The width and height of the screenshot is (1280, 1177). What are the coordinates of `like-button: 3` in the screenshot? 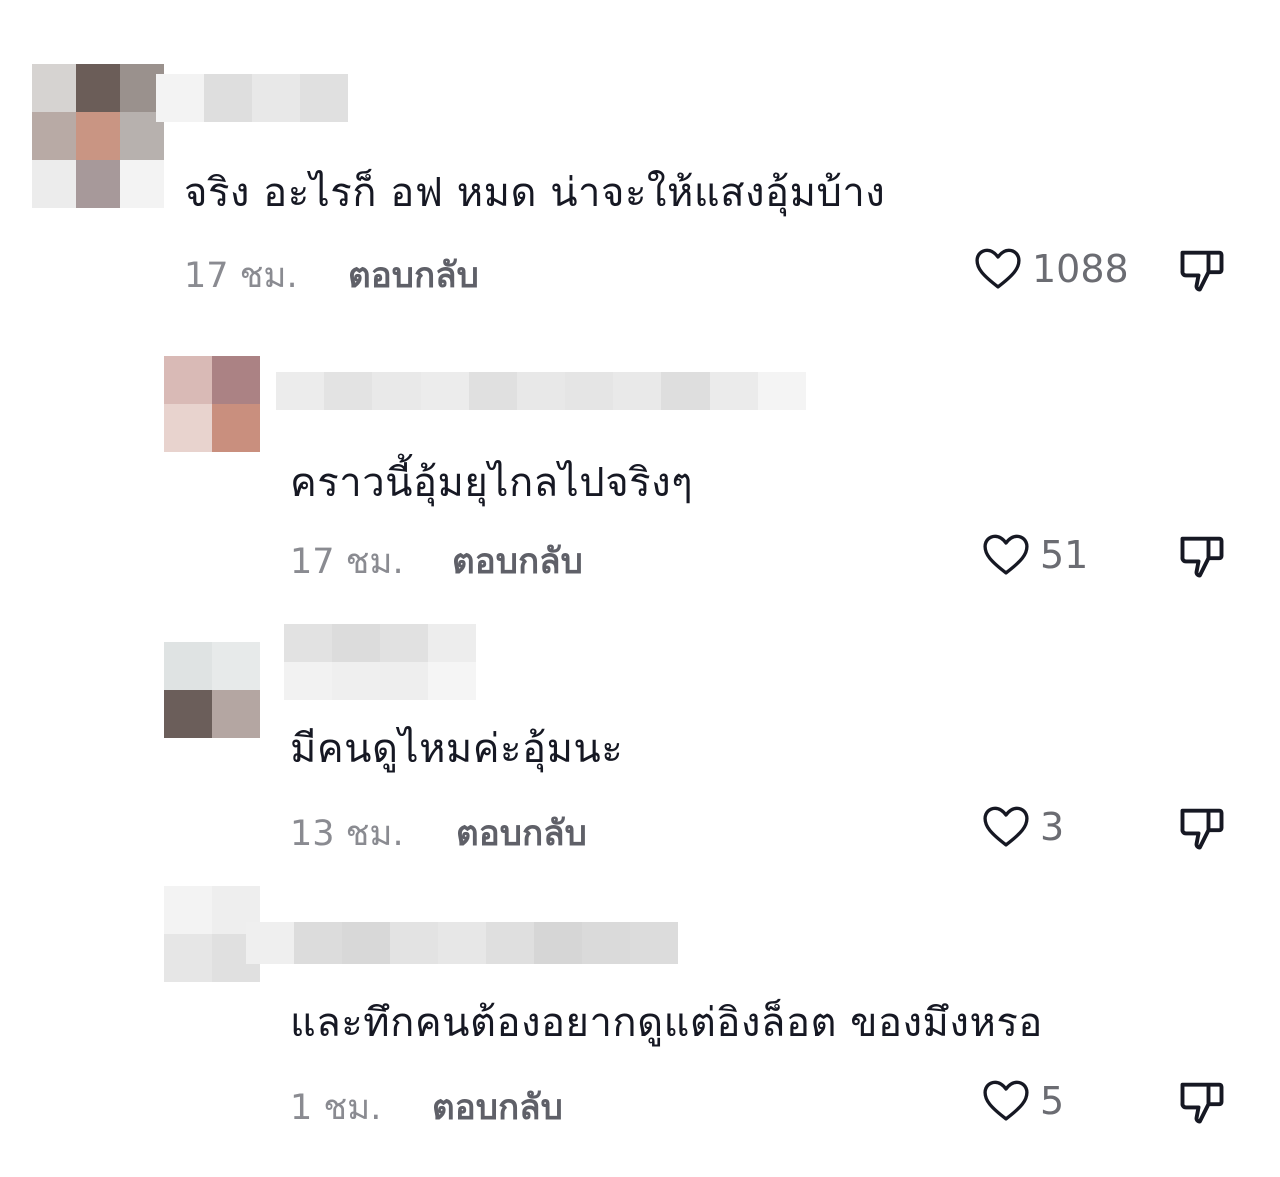 It's located at (1022, 827).